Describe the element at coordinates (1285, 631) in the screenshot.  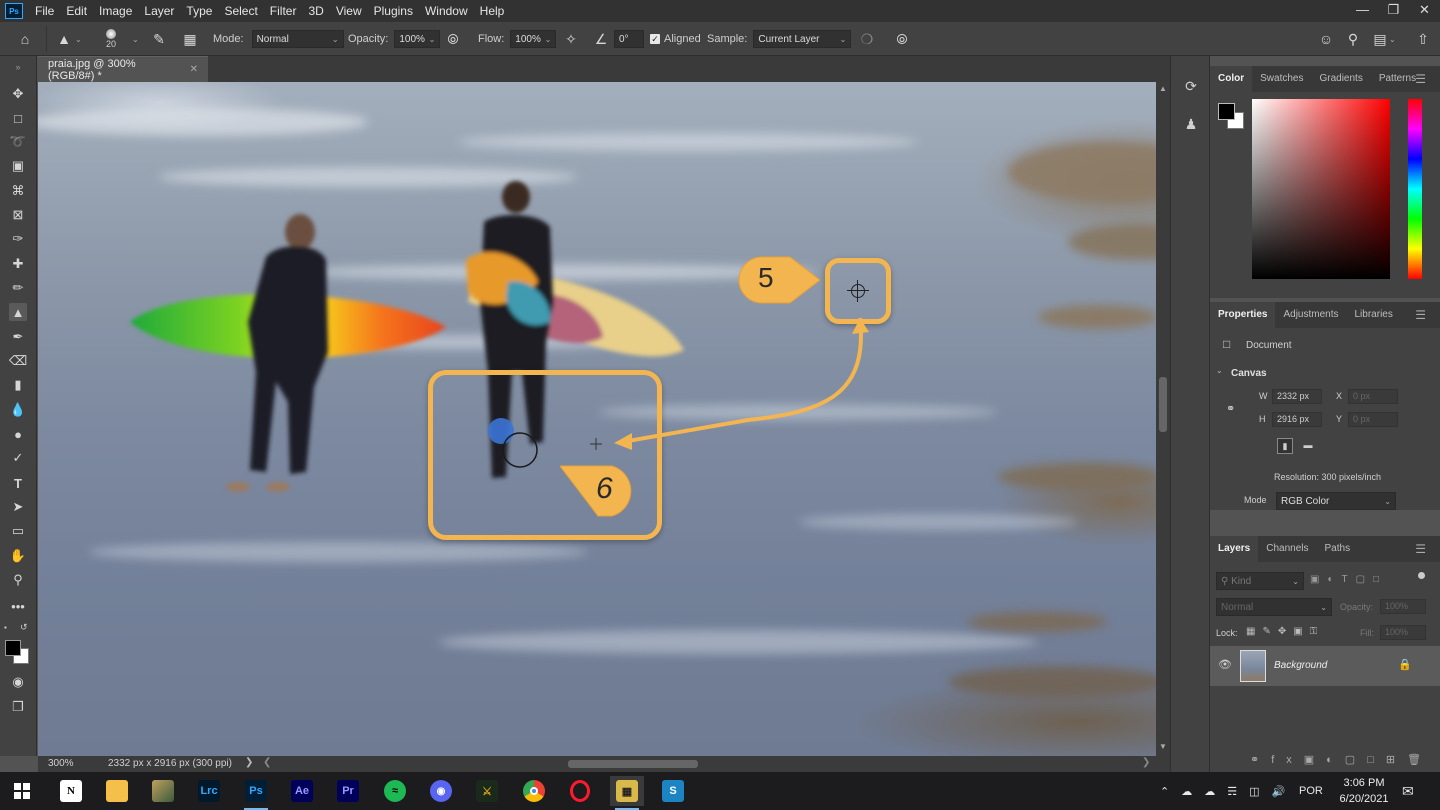
I see `lock-icons: ▦✎✥▣⚿` at that location.